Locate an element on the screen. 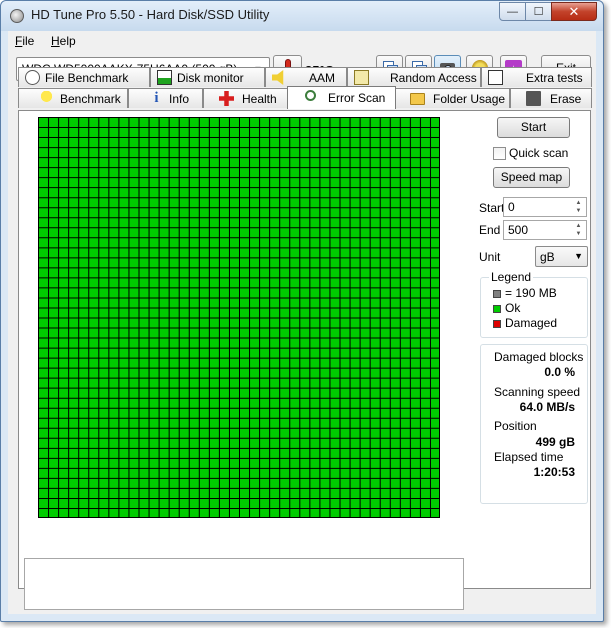  end-label: End is located at coordinates (490, 230).